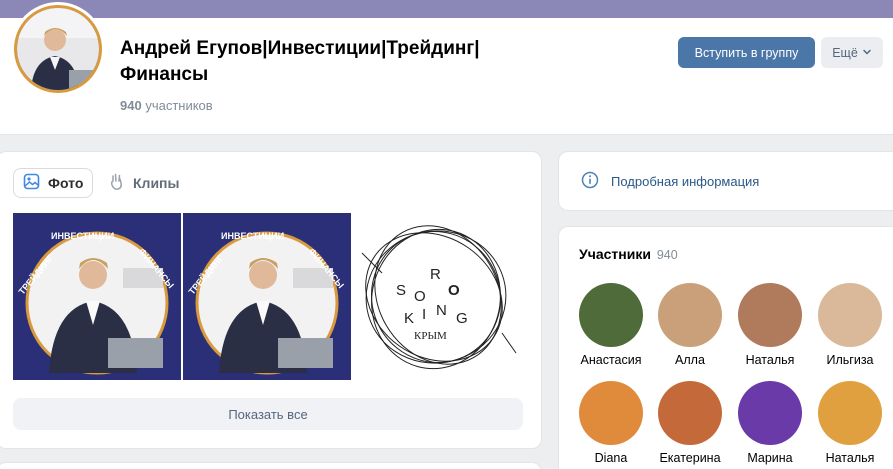  Describe the element at coordinates (667, 255) in the screenshot. I see `members-heading-count: 940` at that location.